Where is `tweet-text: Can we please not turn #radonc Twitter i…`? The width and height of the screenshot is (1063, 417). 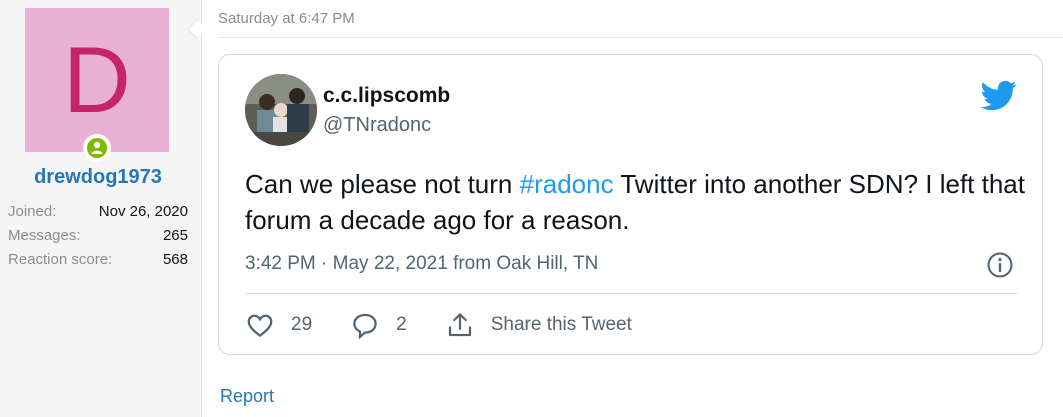 tweet-text: Can we please not turn #radonc Twitter i… is located at coordinates (640, 202).